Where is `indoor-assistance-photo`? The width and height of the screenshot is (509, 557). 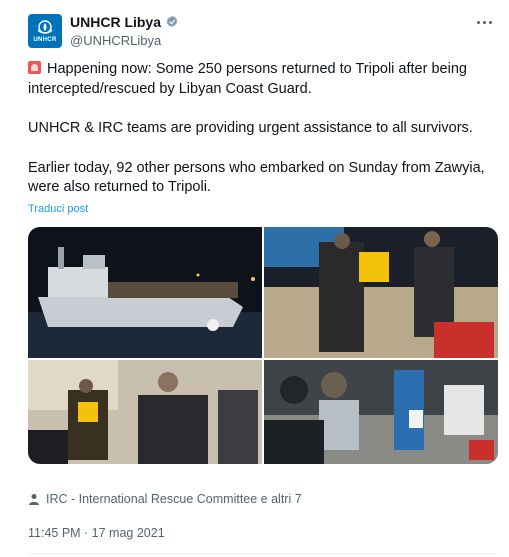 indoor-assistance-photo is located at coordinates (145, 412).